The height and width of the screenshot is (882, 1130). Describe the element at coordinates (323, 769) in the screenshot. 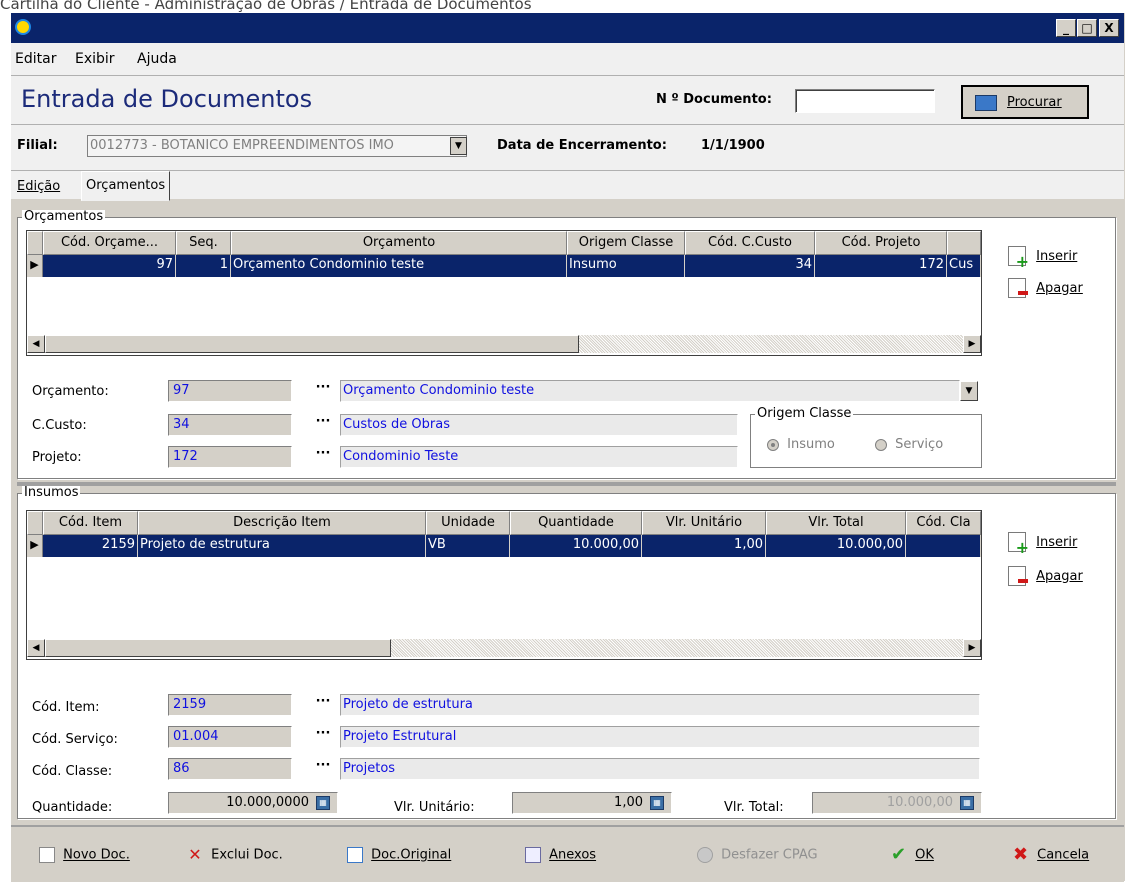

I see `classe-lookup-button: ···` at that location.